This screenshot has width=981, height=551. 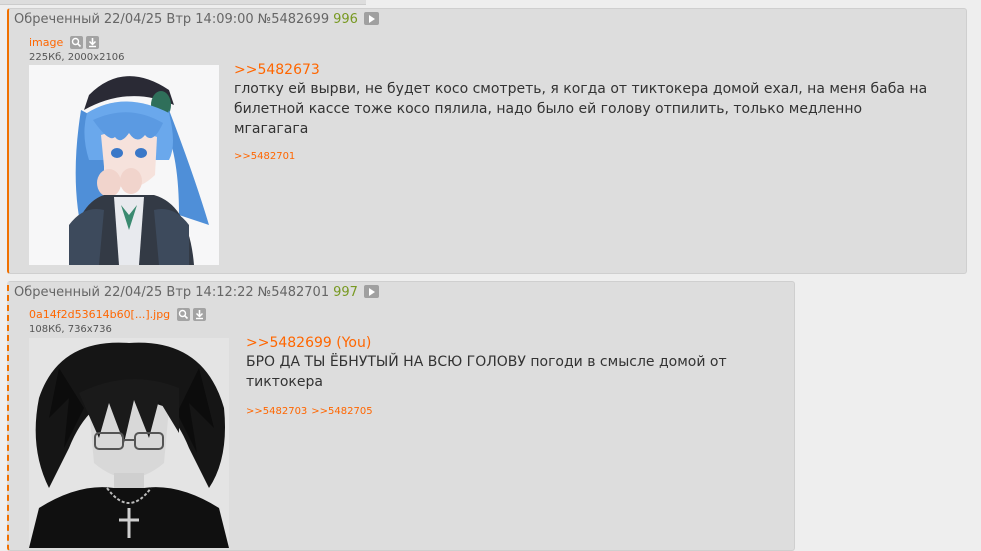 What do you see at coordinates (178, 19) in the screenshot?
I see `post-datetime: 22/04/25 Втр 14:09:00` at bounding box center [178, 19].